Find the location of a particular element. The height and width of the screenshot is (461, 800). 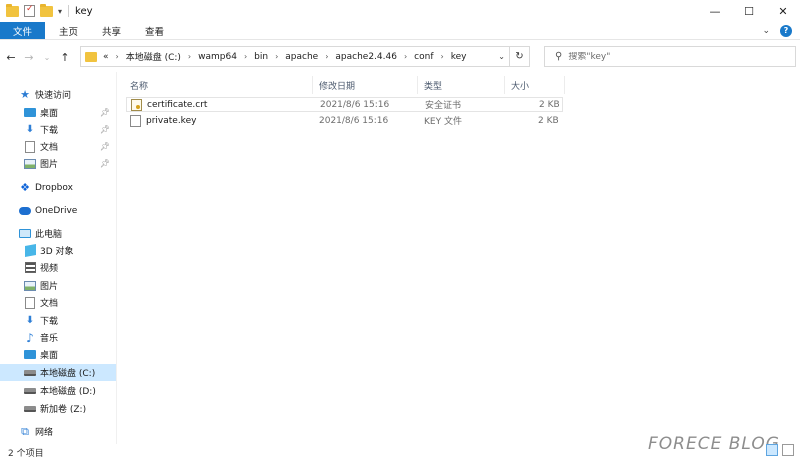

help-icon: ? is located at coordinates (786, 30).